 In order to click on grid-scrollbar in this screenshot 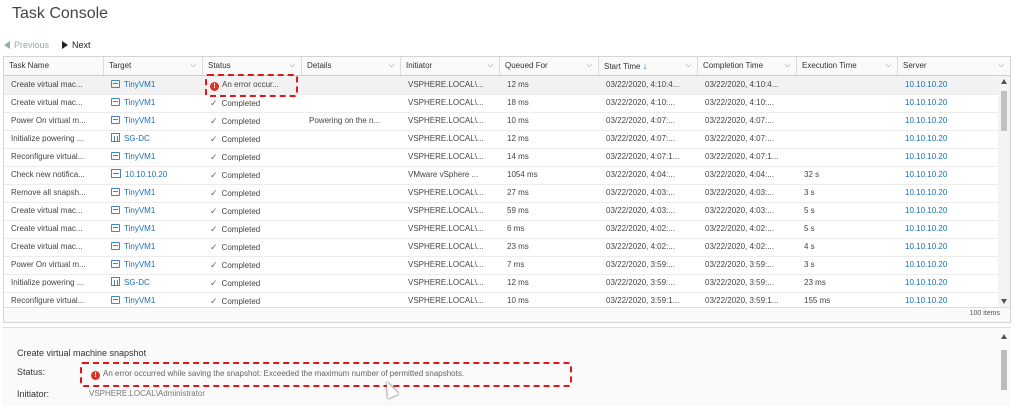, I will do `click(1004, 191)`.